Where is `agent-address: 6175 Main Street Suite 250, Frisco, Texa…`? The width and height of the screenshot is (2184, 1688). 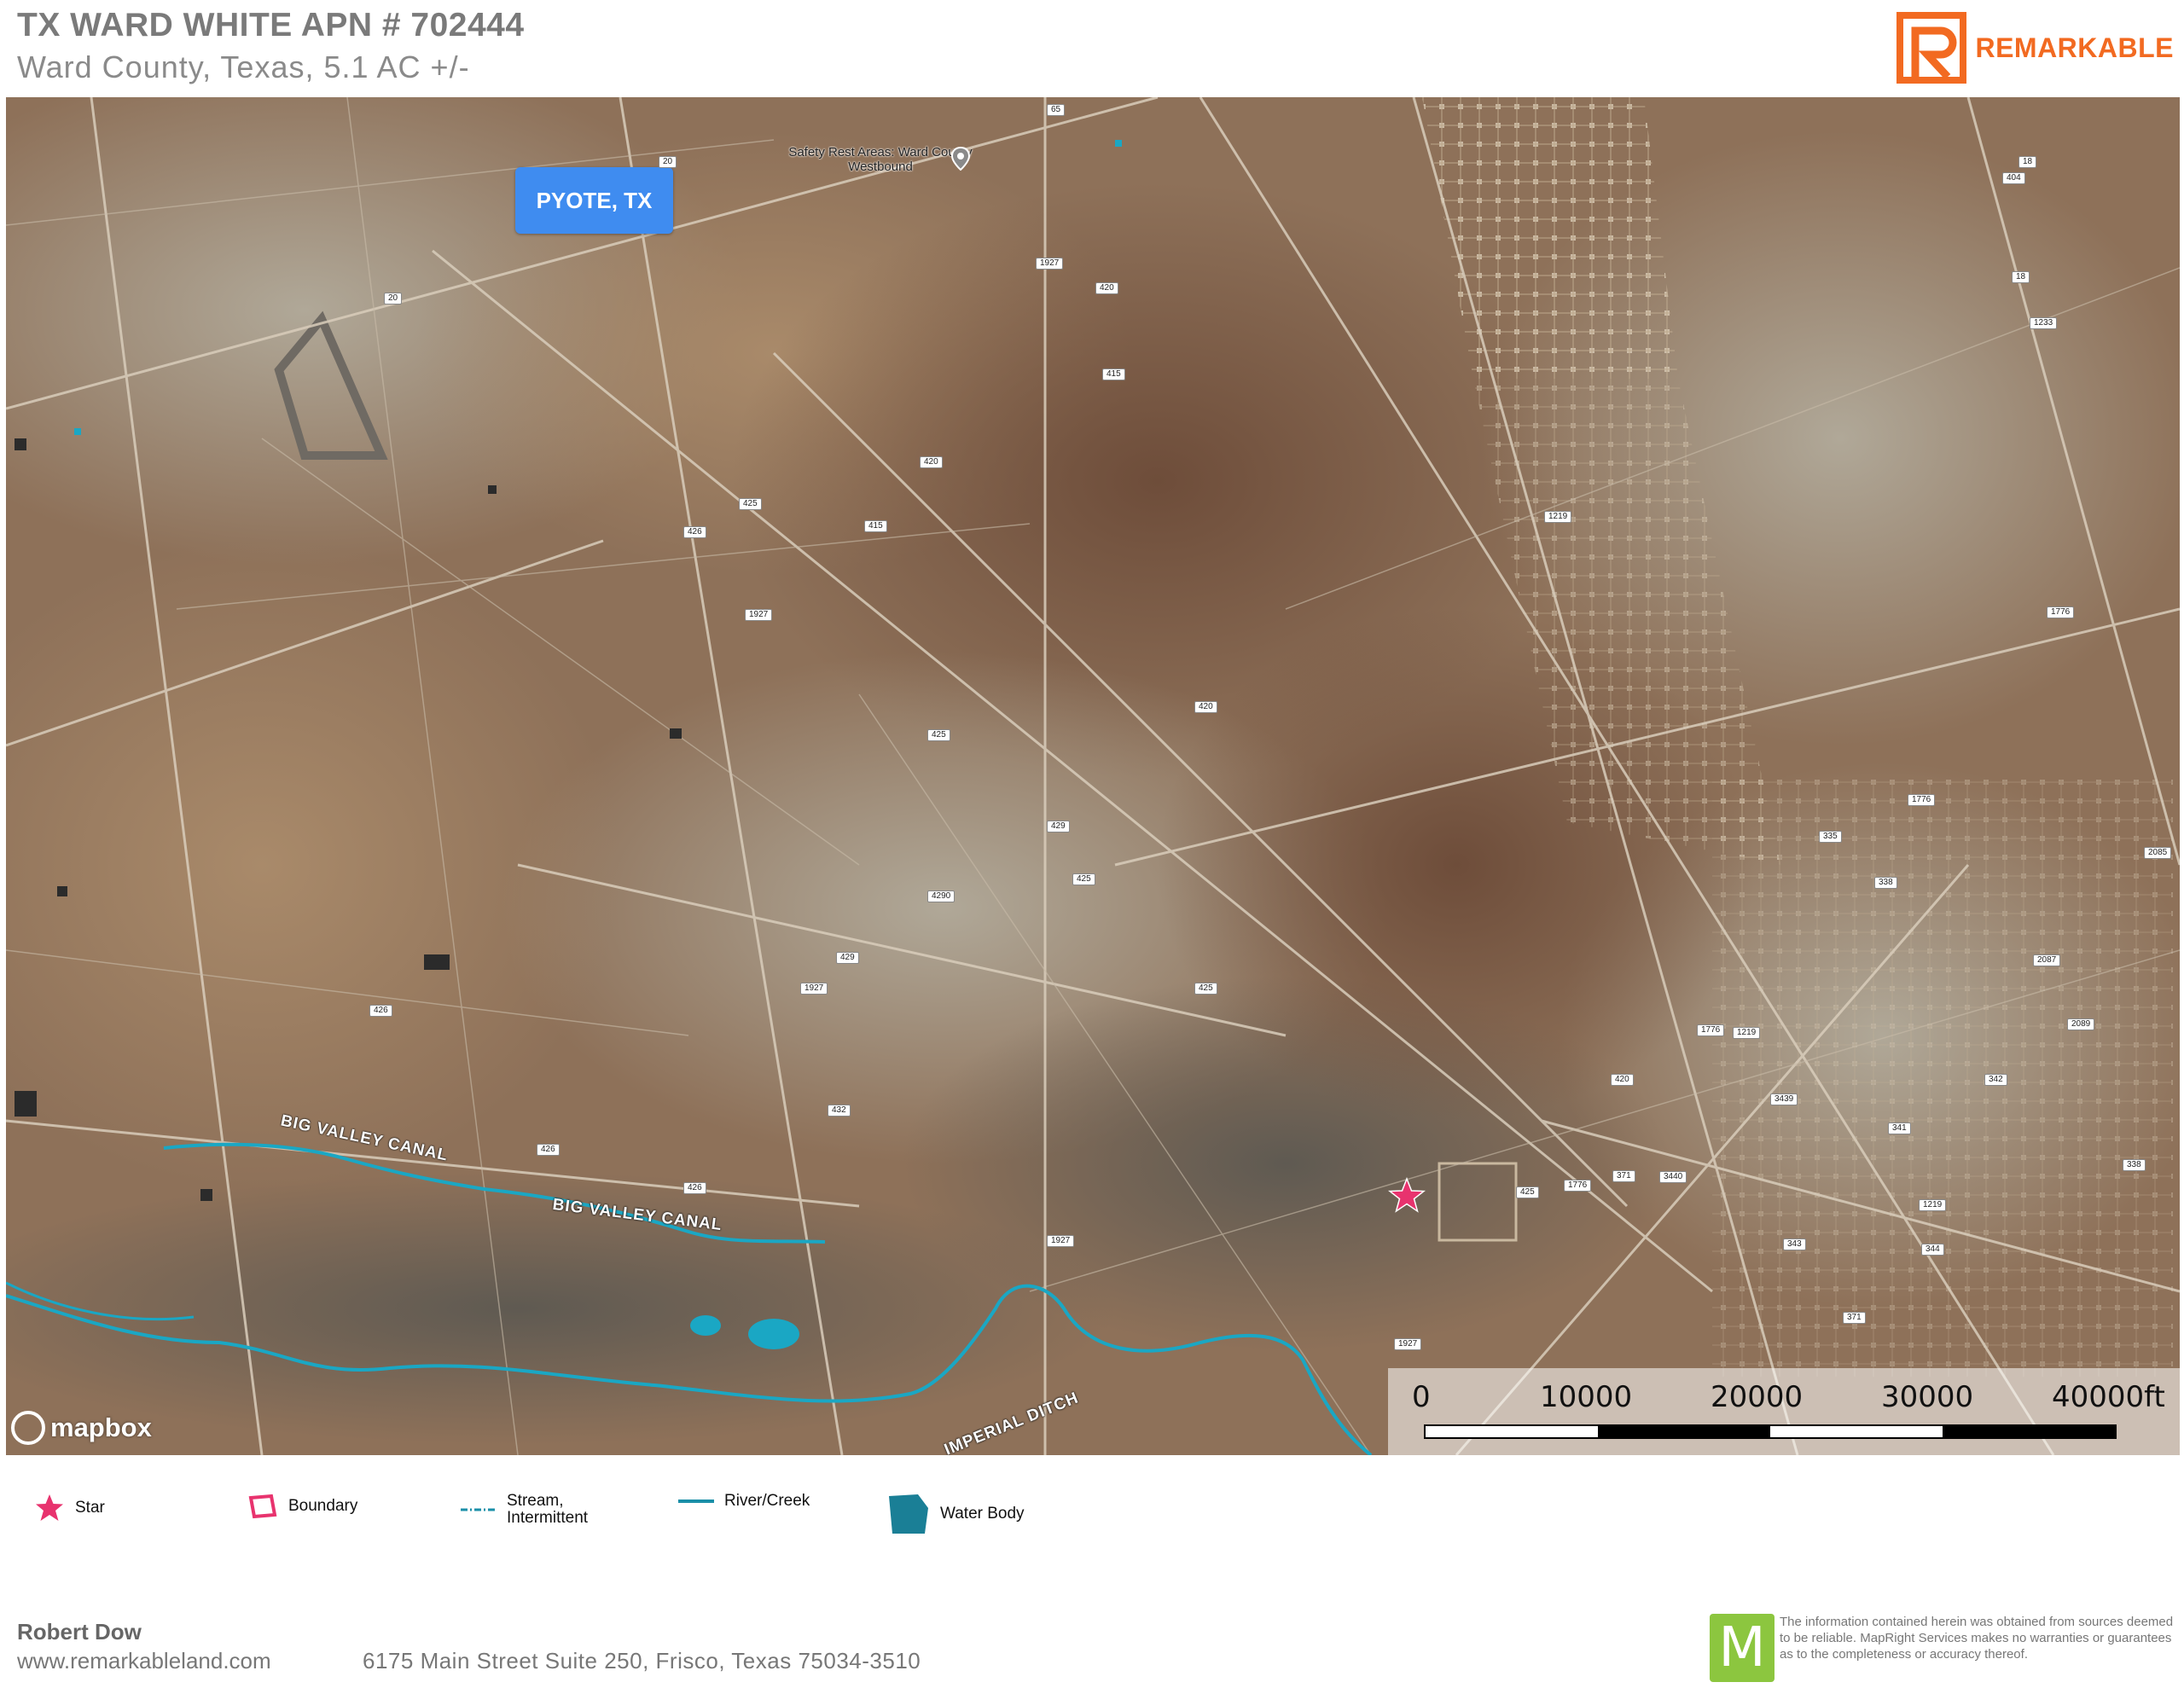
agent-address: 6175 Main Street Suite 250, Frisco, Texa… is located at coordinates (642, 1661).